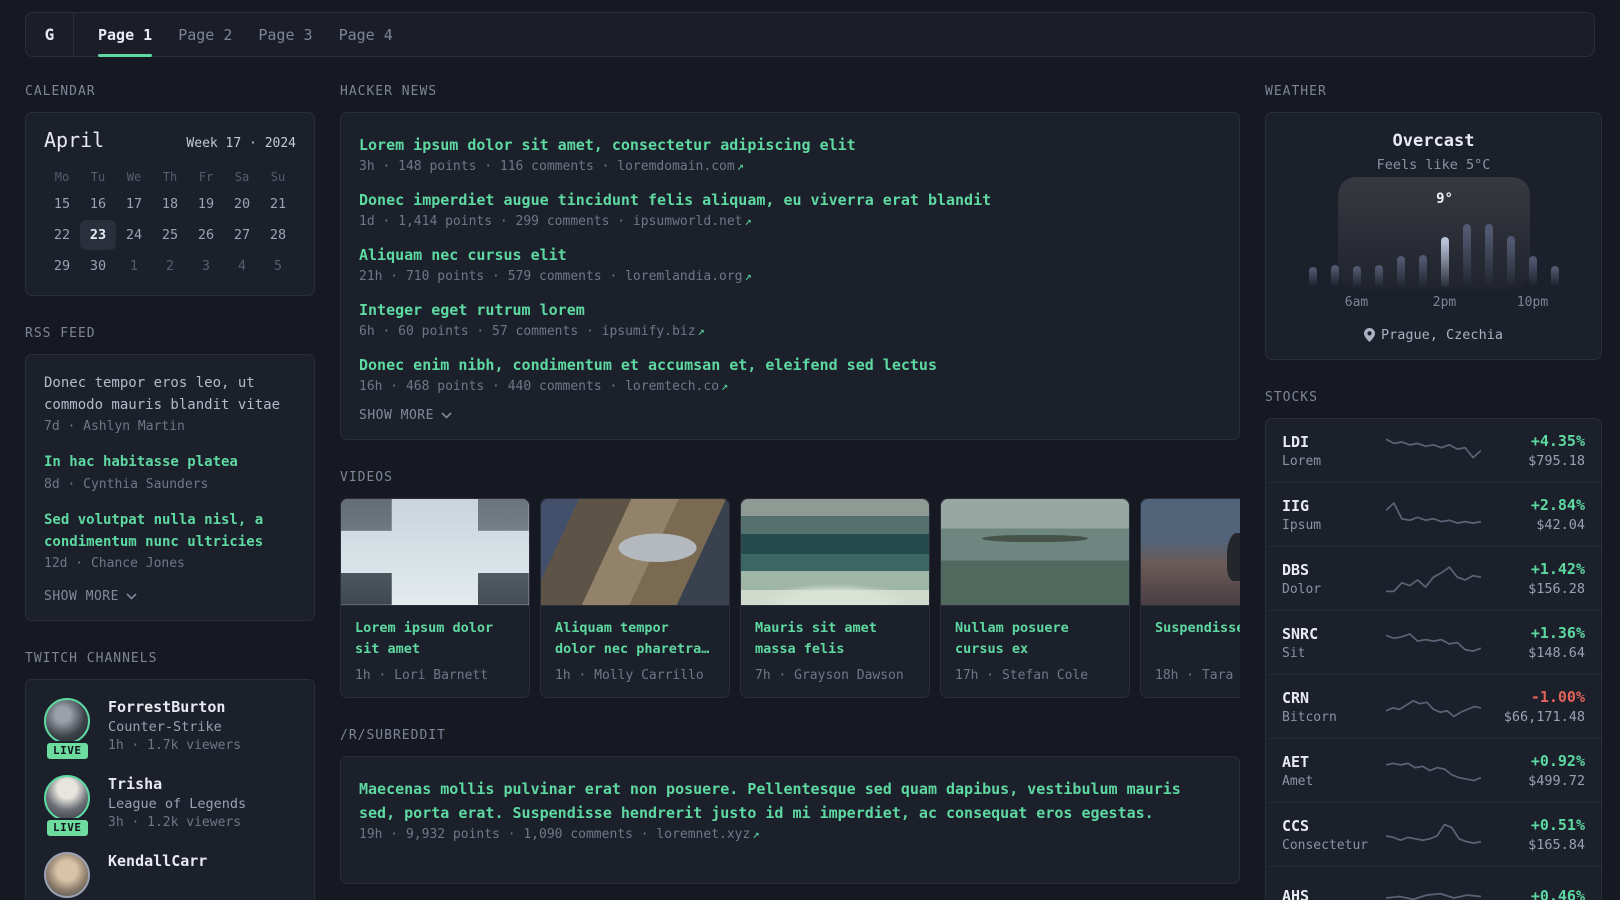 Image resolution: width=1620 pixels, height=900 pixels. What do you see at coordinates (135, 784) in the screenshot?
I see `channel-name: Trisha` at bounding box center [135, 784].